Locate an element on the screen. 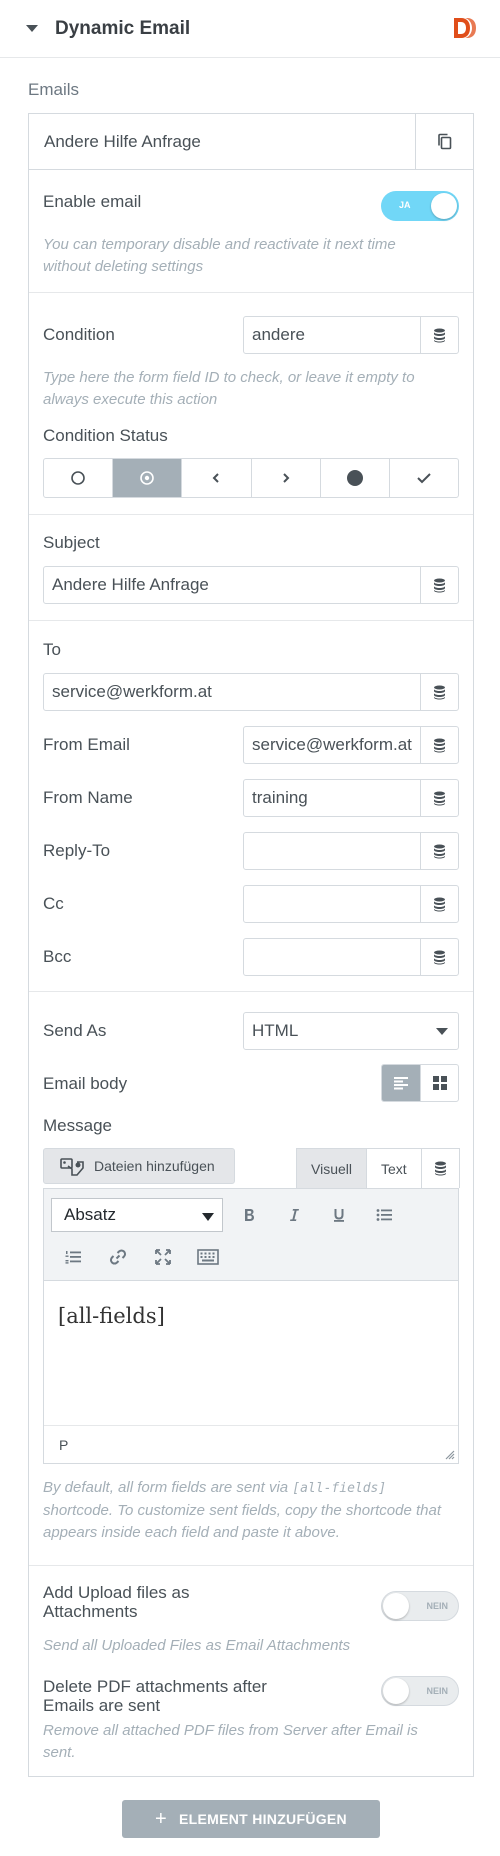  condition-input is located at coordinates (332, 335).